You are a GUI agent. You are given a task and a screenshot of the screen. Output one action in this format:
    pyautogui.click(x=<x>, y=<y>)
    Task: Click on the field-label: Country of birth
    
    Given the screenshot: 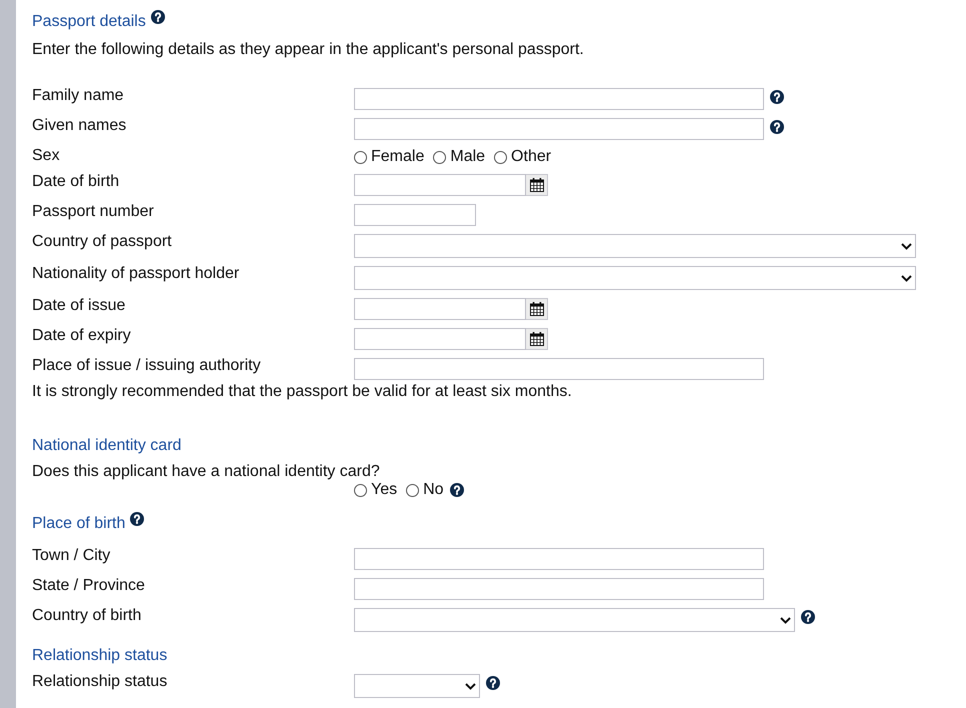 What is the action you would take?
    pyautogui.click(x=87, y=616)
    